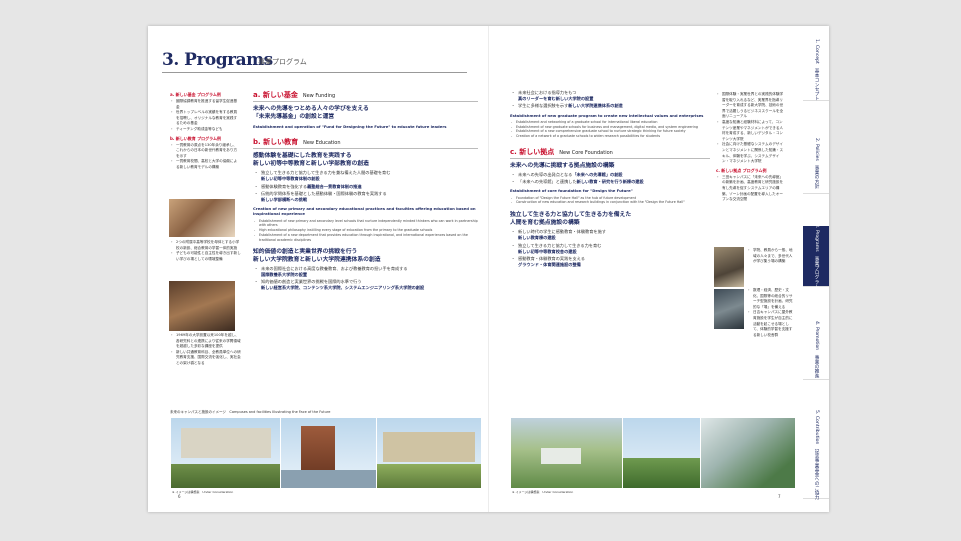 Image resolution: width=961 pixels, height=541 pixels. Describe the element at coordinates (770, 256) in the screenshot. I see `sidebar-item: 学院、教員から一般、地域の人々まで、多世代人が学び集う場の構築` at that location.